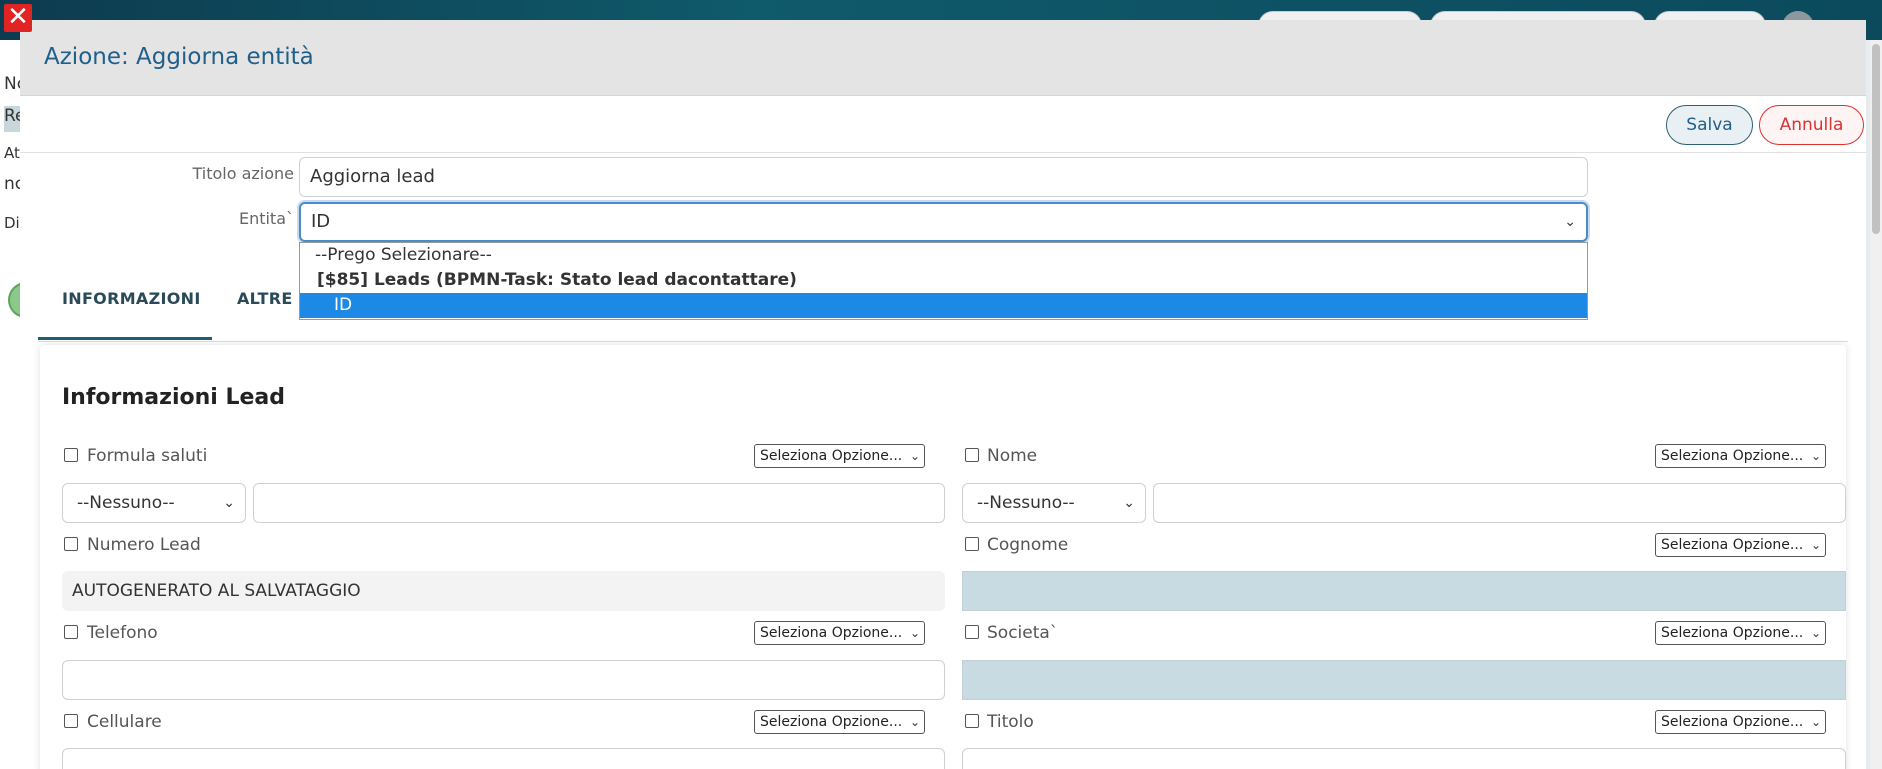 This screenshot has width=1882, height=769. What do you see at coordinates (179, 57) in the screenshot?
I see `modal-title: Azione: Aggiorna entità` at bounding box center [179, 57].